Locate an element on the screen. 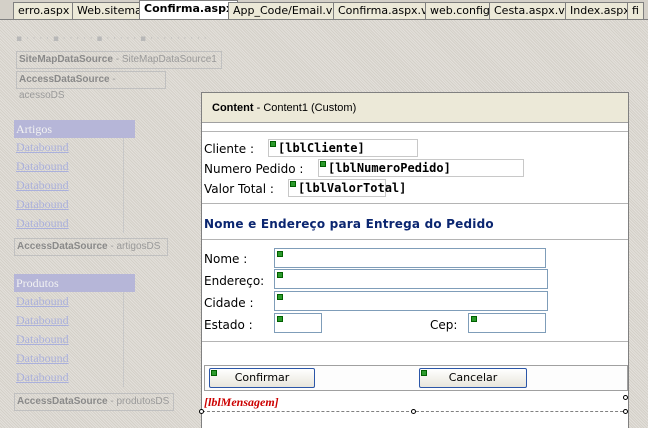  cancelar-button: Cancelar is located at coordinates (473, 378).